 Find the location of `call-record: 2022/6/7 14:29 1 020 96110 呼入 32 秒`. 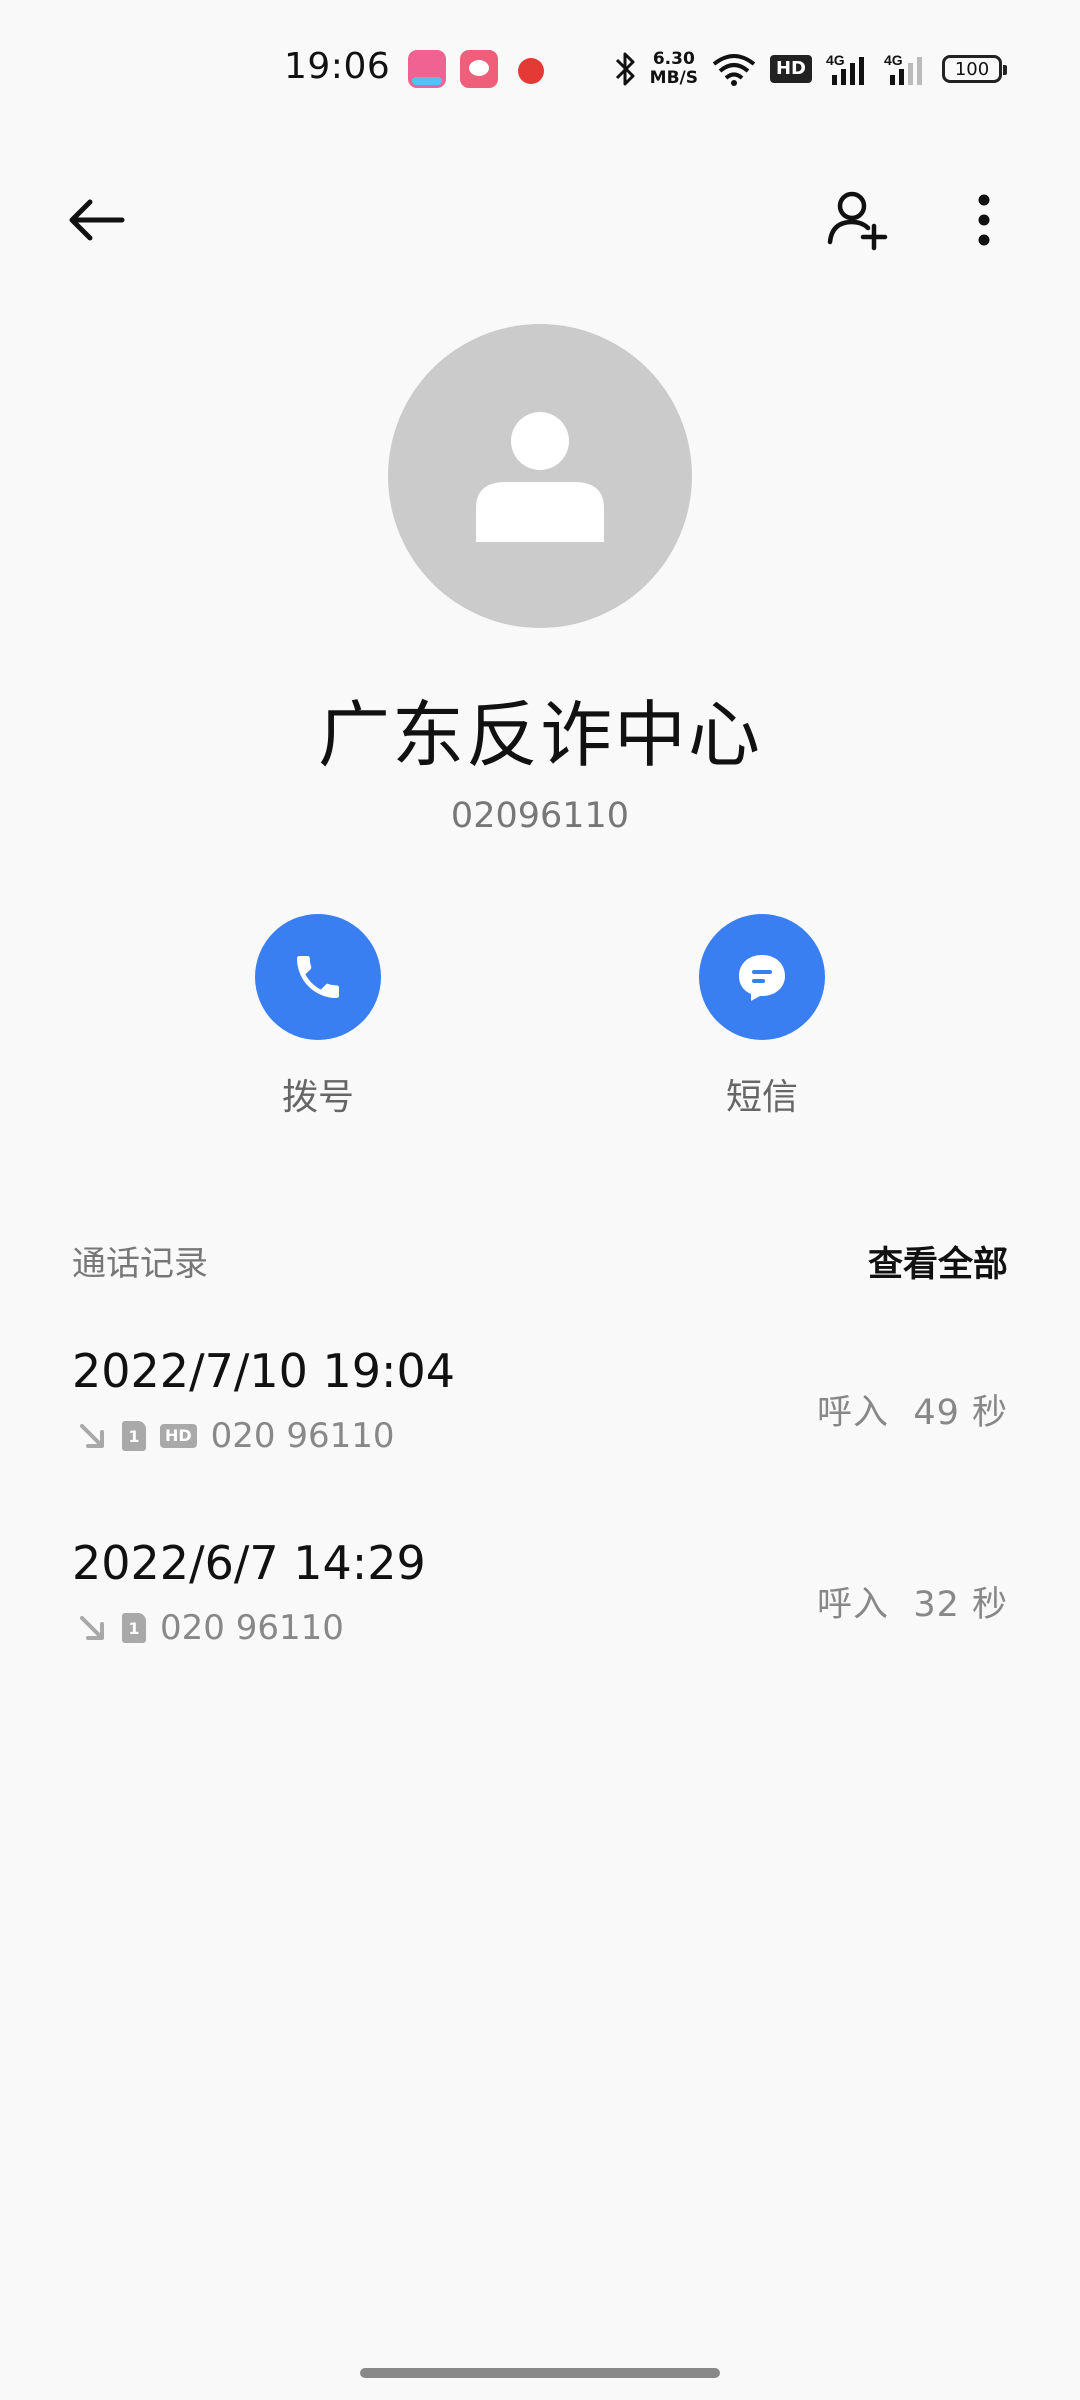

call-record: 2022/6/7 14:29 1 020 96110 呼入 32 秒 is located at coordinates (540, 1611).